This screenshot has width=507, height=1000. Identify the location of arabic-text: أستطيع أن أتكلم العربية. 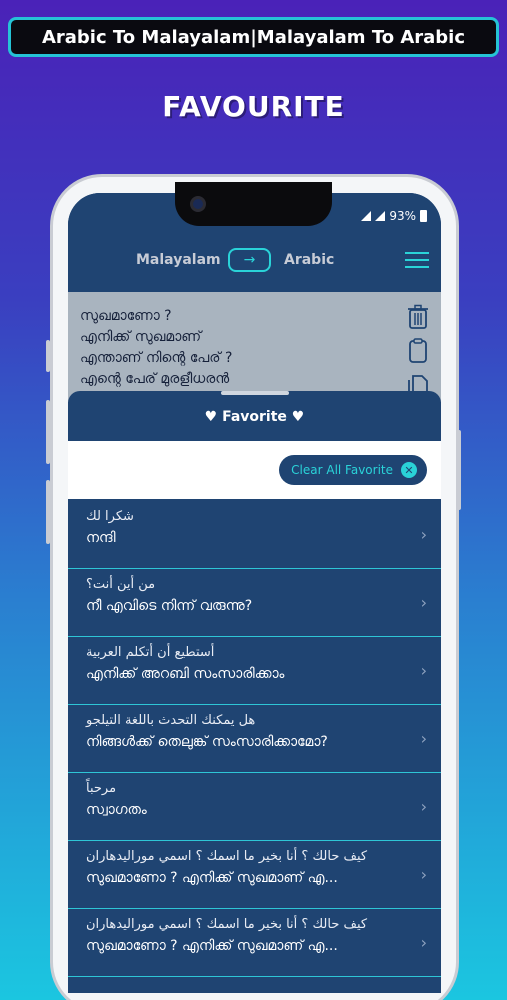
(150, 652).